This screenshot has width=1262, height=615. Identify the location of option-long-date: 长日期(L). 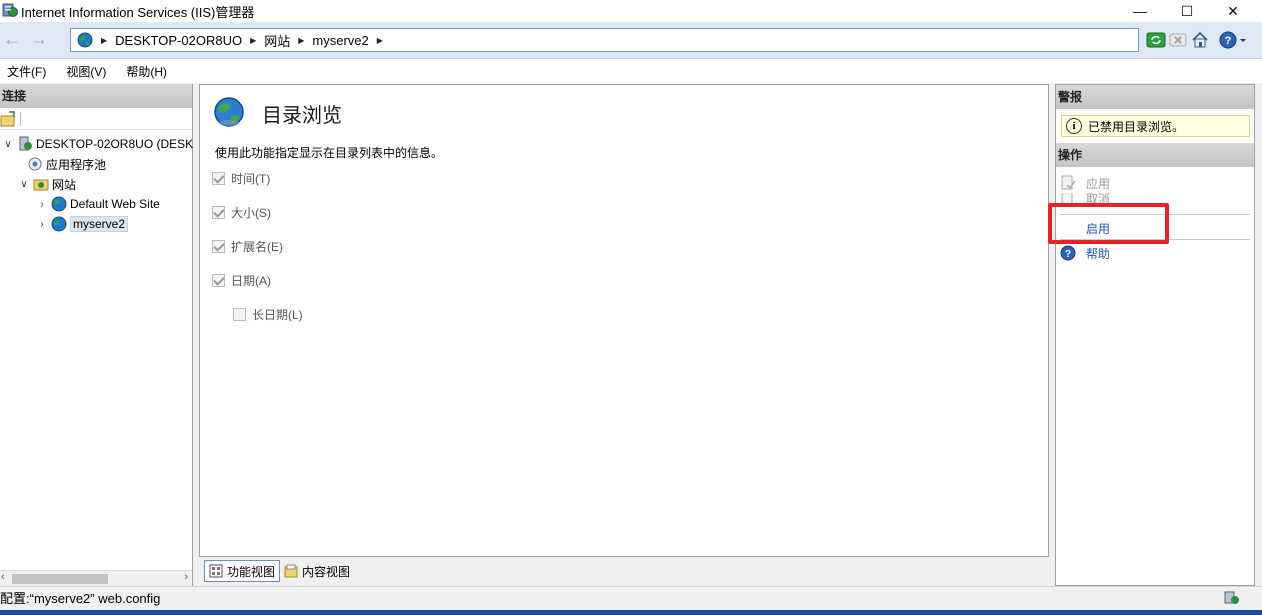
(268, 314).